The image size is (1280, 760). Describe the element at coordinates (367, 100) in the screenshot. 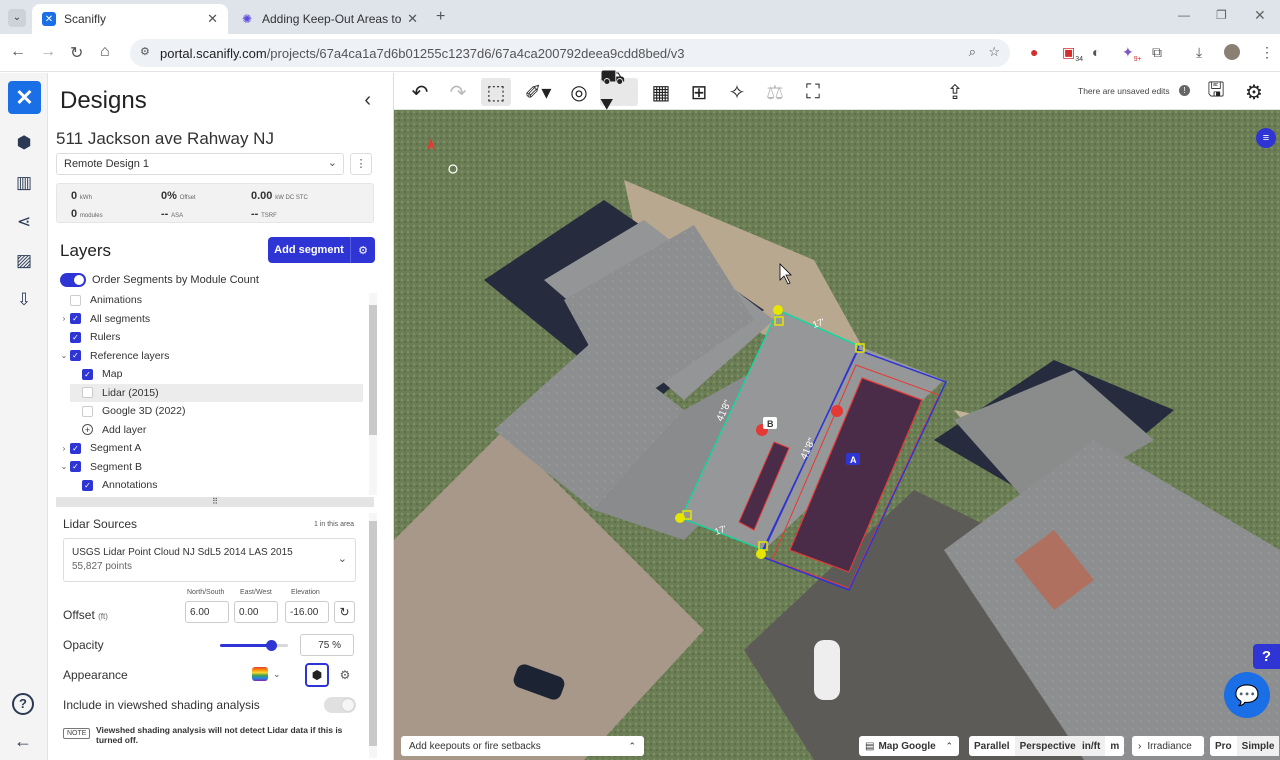

I see `collapse-panel-icon: ‹` at that location.